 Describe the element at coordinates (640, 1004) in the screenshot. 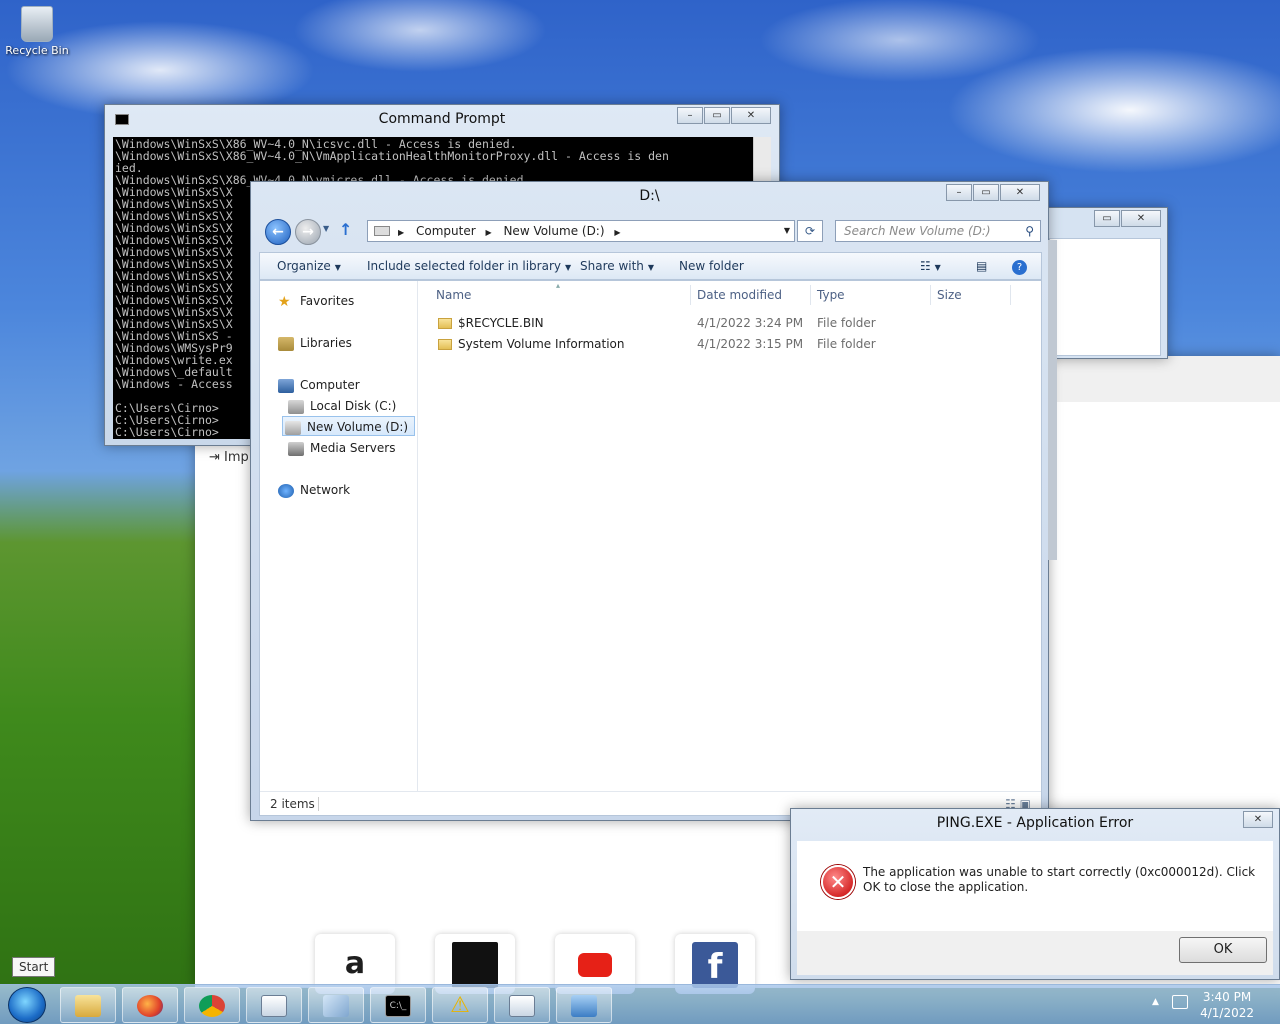

I see `taskbar: C:\_ ⚠ ▲ 3:40 PM 4/1/2022` at that location.